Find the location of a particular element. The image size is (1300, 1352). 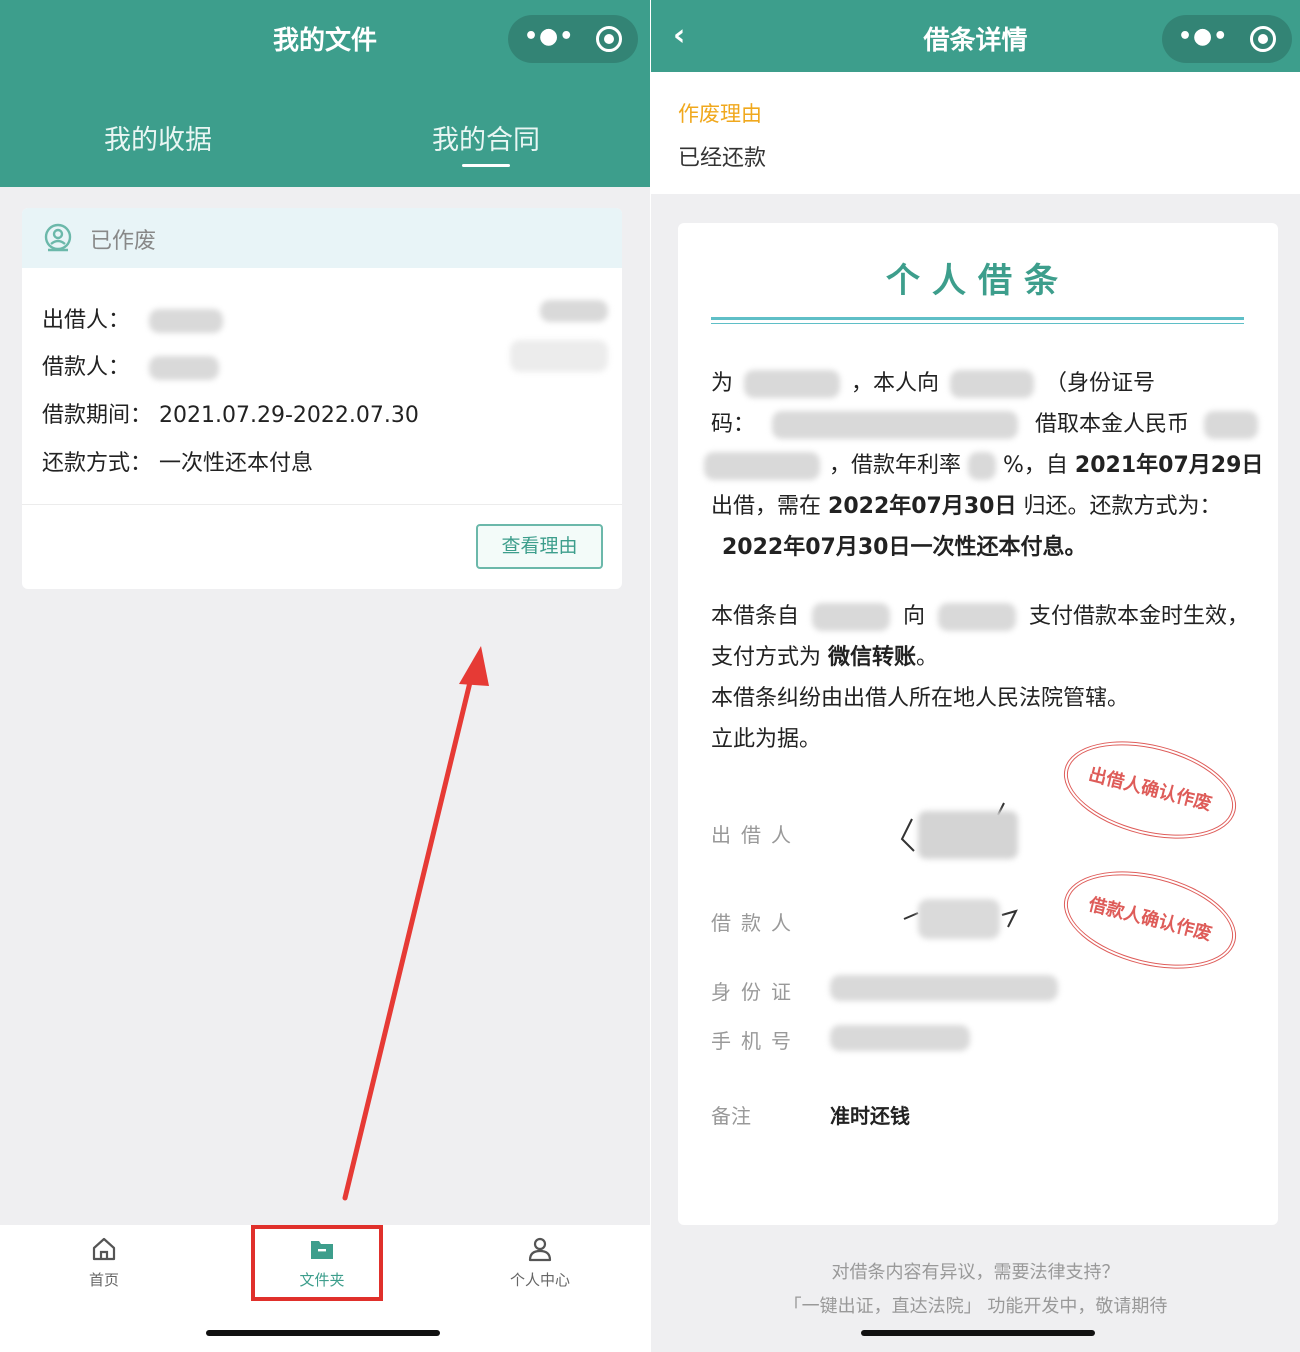

lender-name-redacted is located at coordinates (186, 321).